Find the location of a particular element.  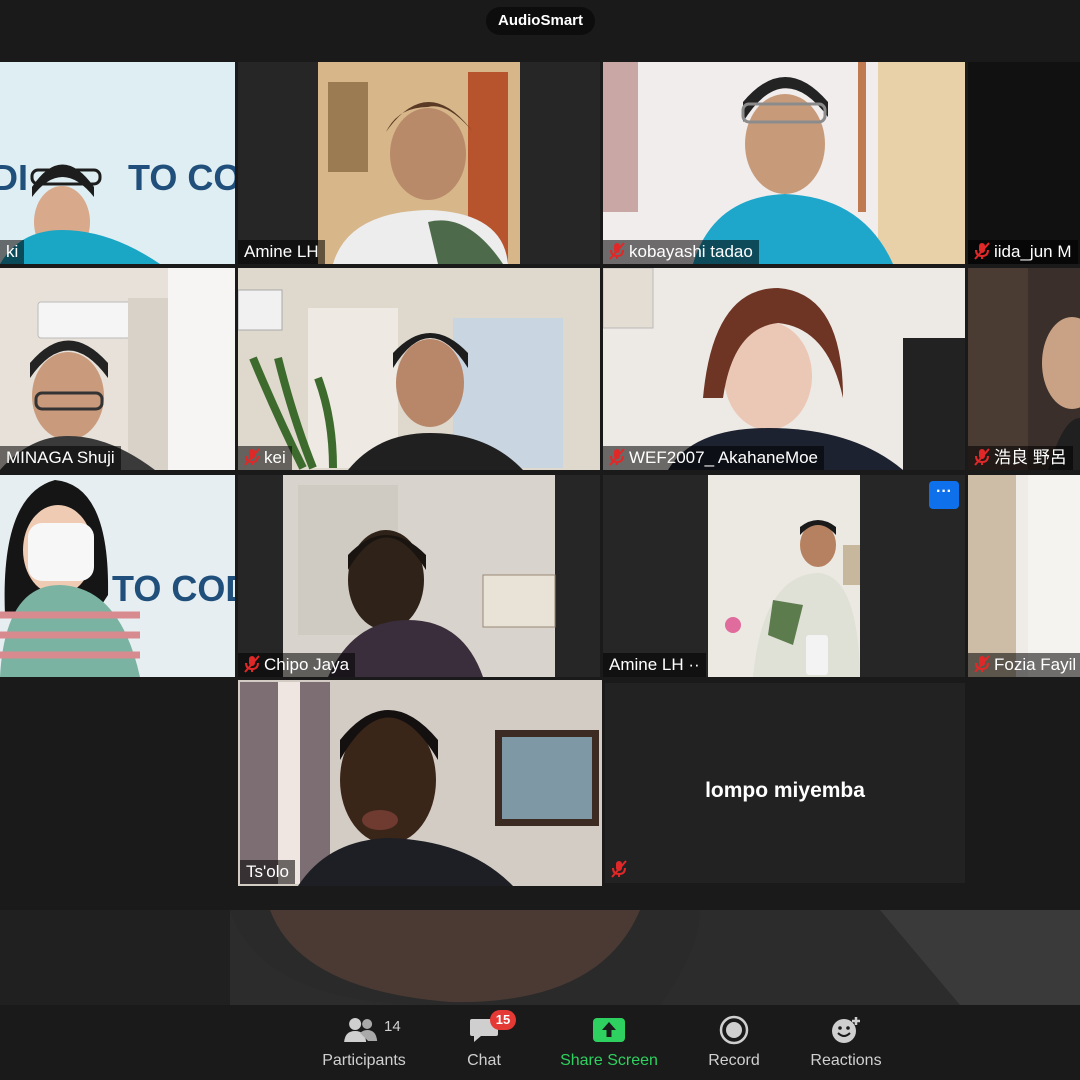

participant-name: iida_jun M is located at coordinates (1023, 252).